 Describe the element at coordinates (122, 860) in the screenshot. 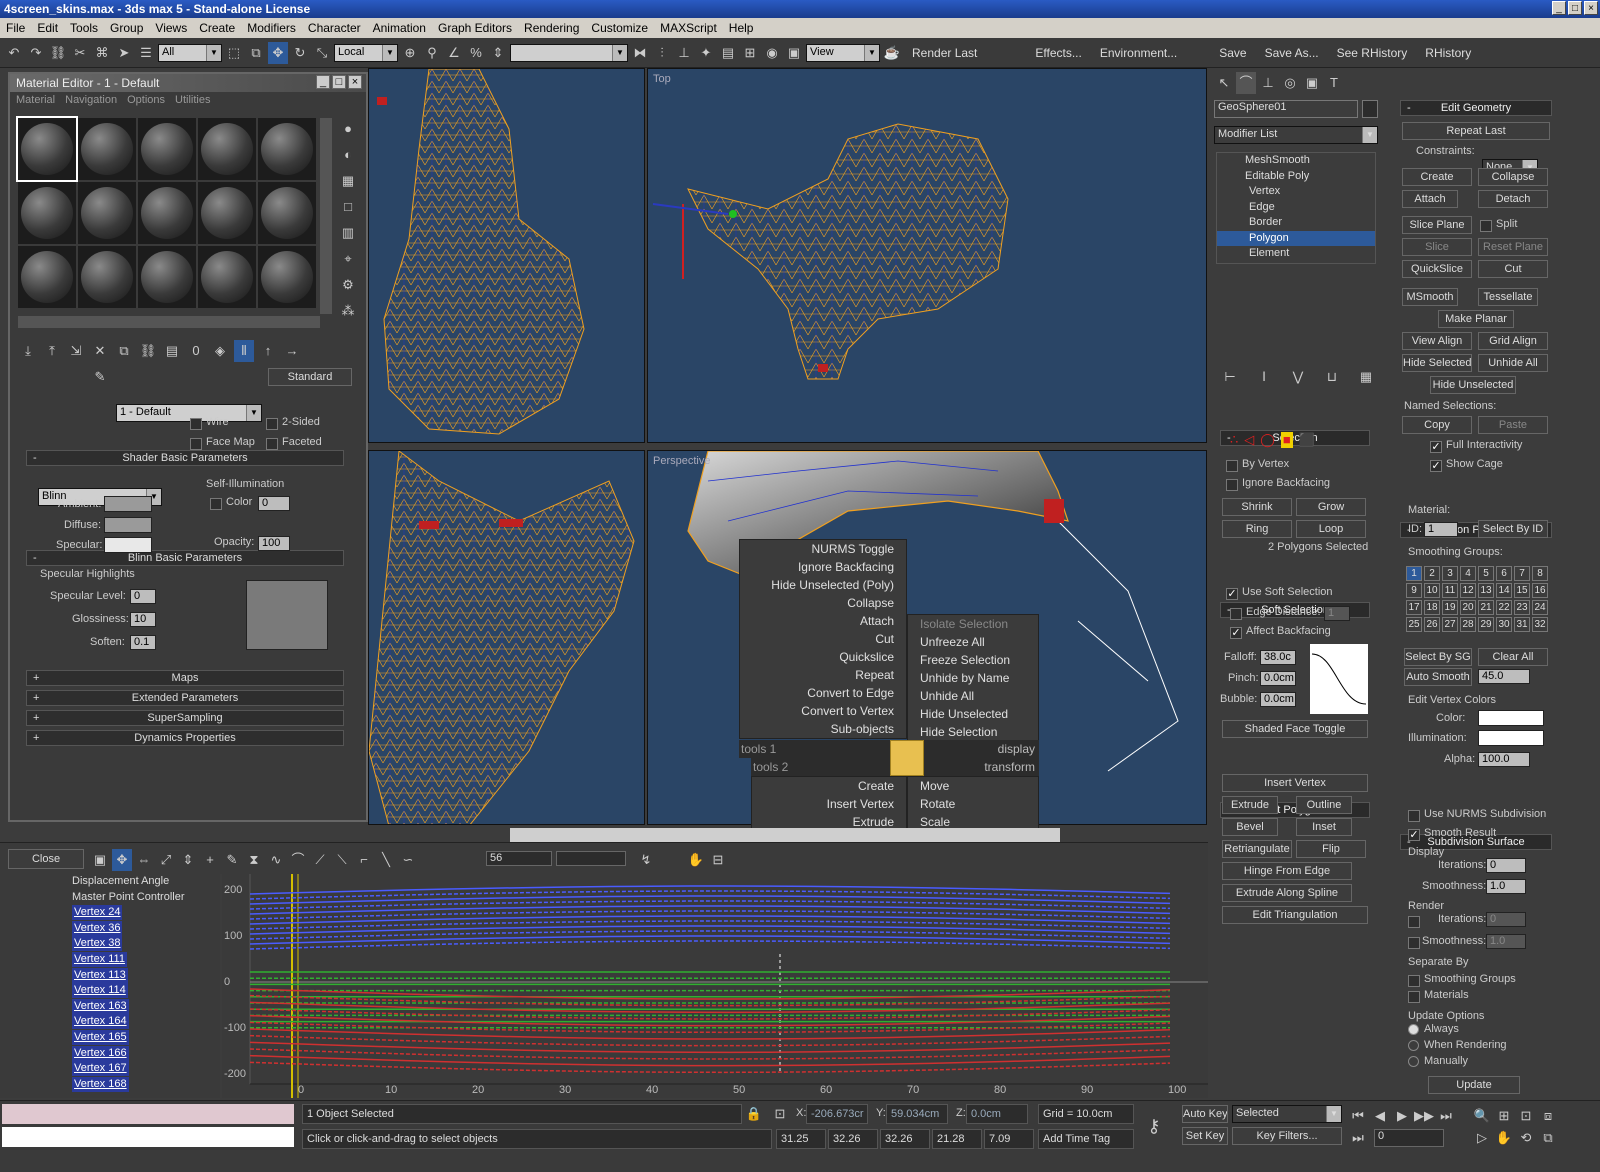

I see `move-keys-icon: ✥` at that location.